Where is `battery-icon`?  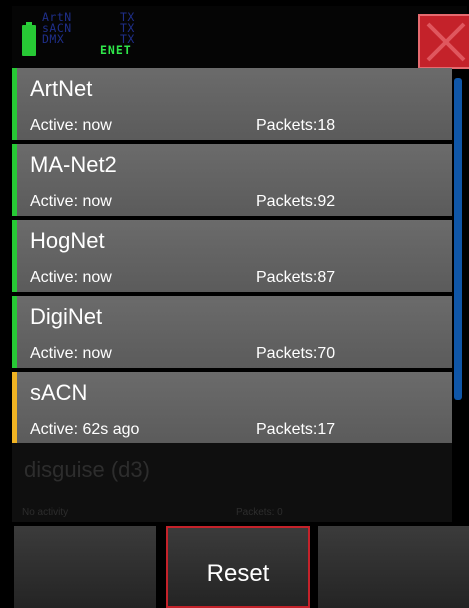
battery-icon is located at coordinates (29, 39).